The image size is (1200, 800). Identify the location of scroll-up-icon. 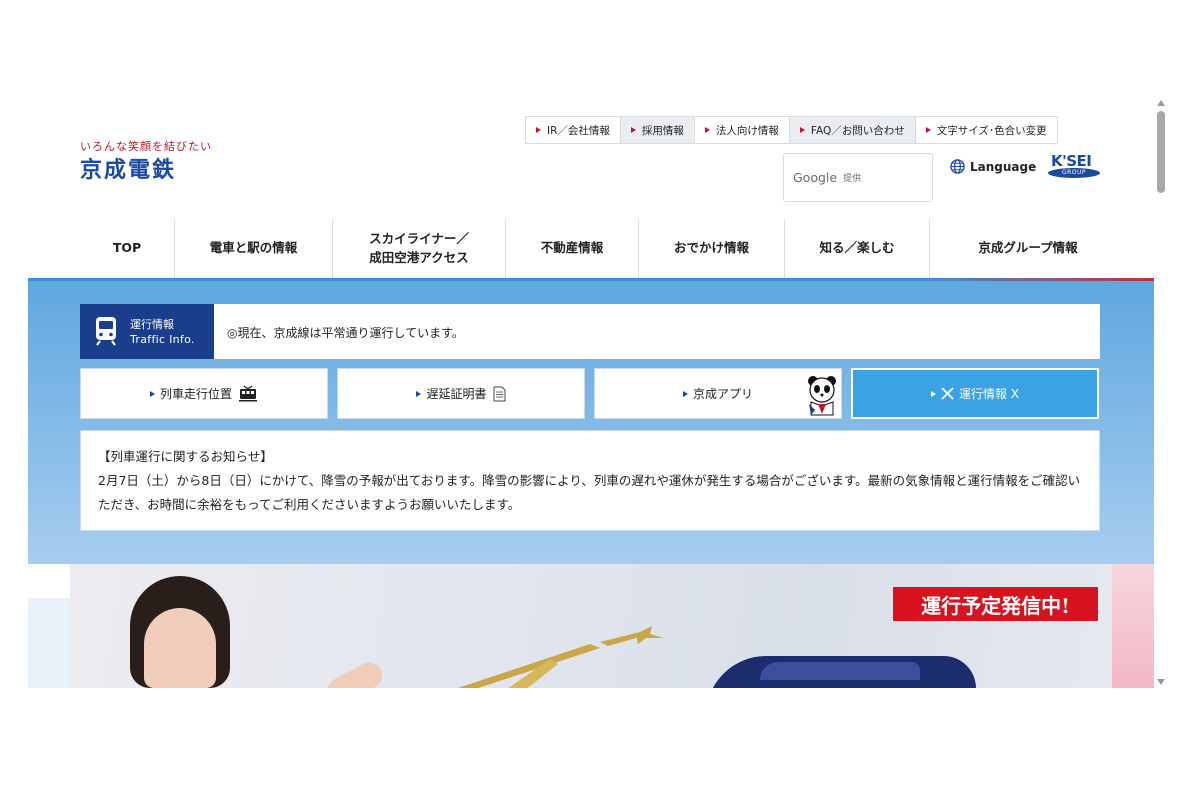
(1161, 103).